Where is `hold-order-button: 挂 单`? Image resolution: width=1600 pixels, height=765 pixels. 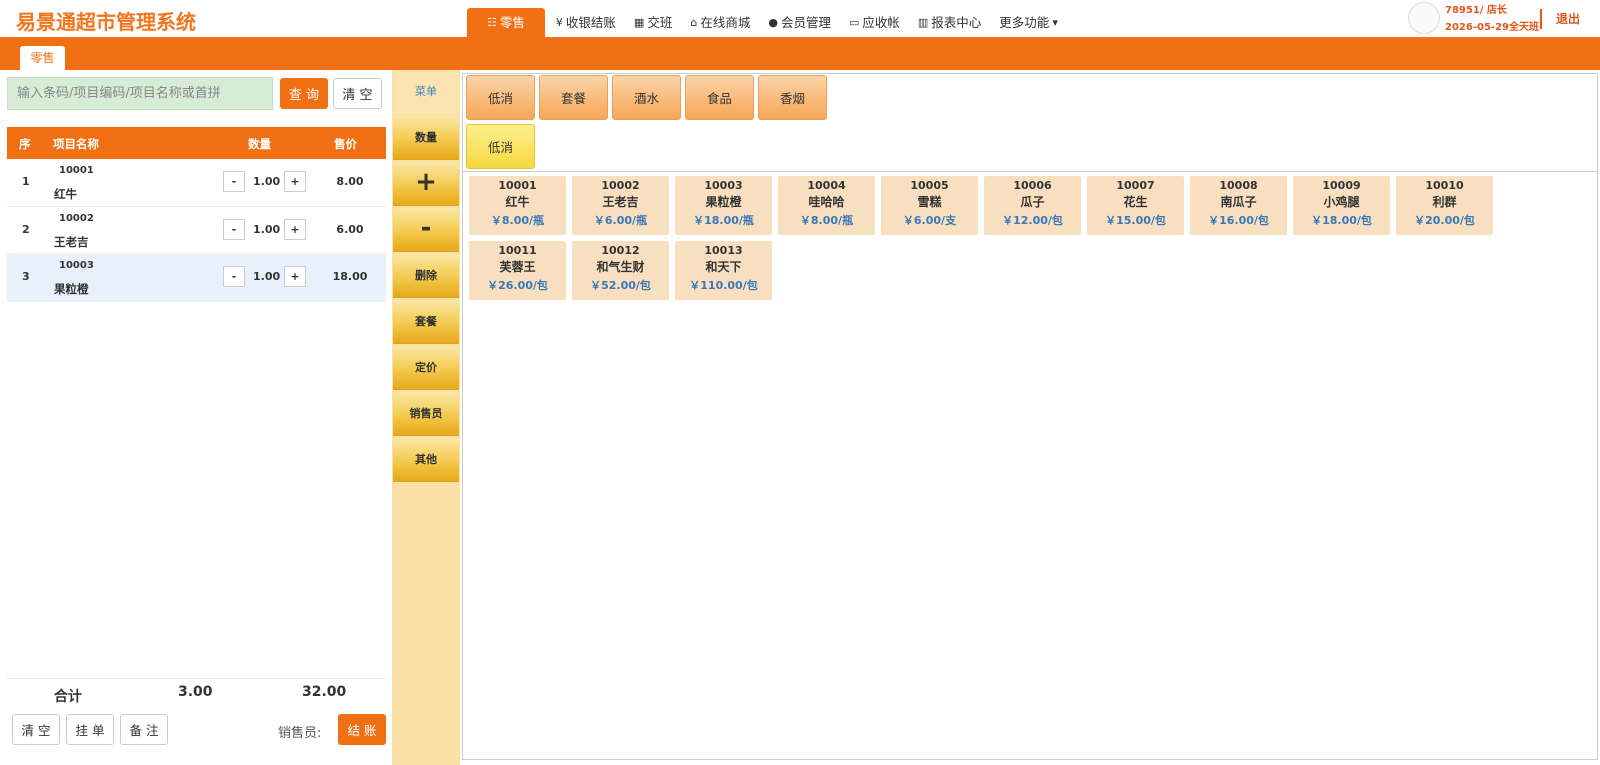
hold-order-button: 挂 单 is located at coordinates (90, 729).